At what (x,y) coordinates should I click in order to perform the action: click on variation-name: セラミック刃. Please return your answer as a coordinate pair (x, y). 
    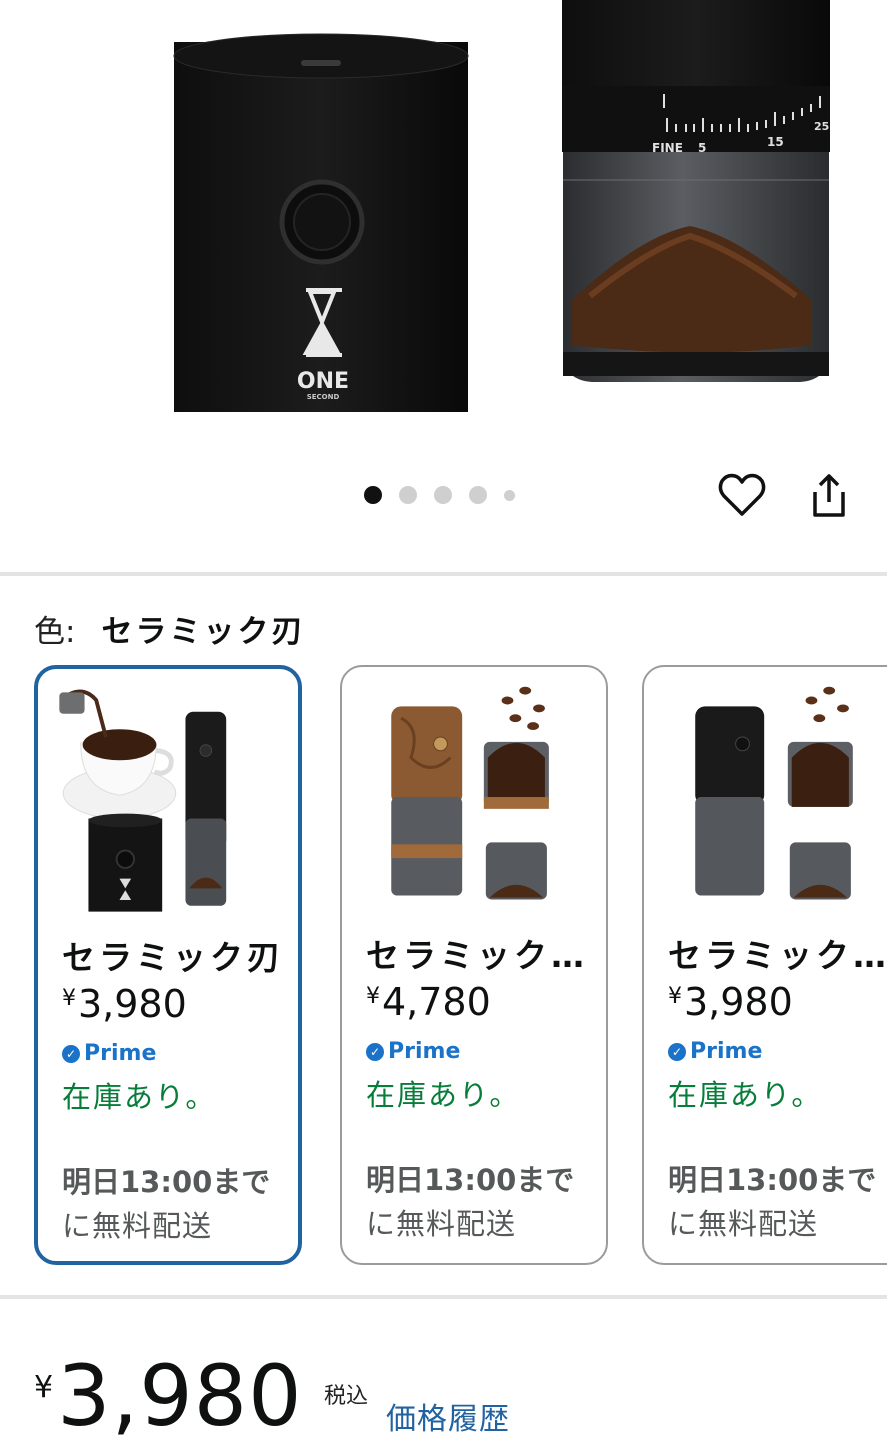
    Looking at the image, I should click on (173, 957).